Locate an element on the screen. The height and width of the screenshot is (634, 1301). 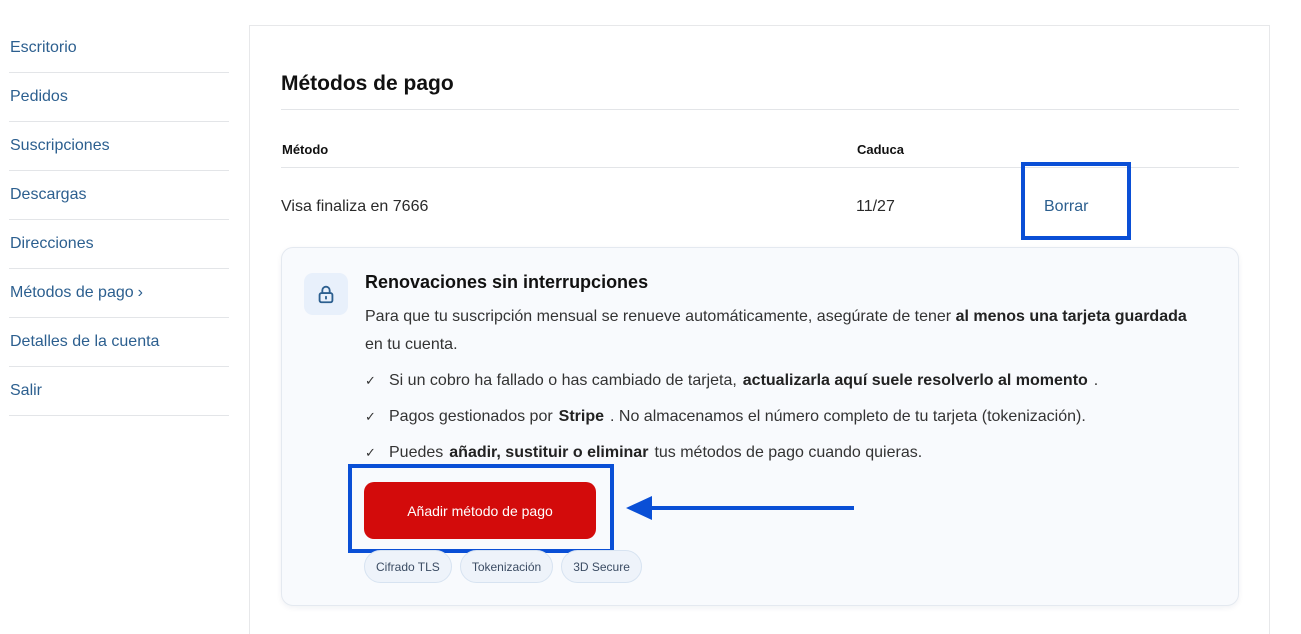
badge-tls: Cifrado TLS is located at coordinates (408, 566).